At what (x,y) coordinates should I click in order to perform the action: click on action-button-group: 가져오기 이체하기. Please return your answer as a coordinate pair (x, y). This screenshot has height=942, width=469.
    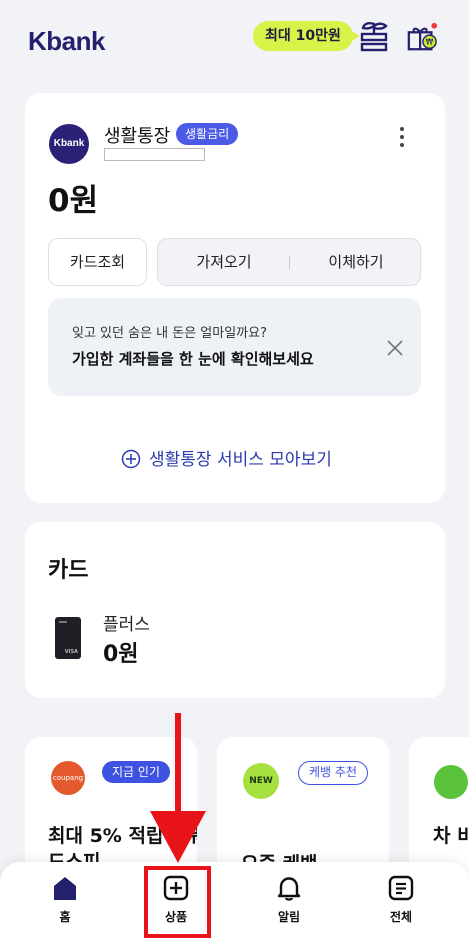
    Looking at the image, I should click on (289, 262).